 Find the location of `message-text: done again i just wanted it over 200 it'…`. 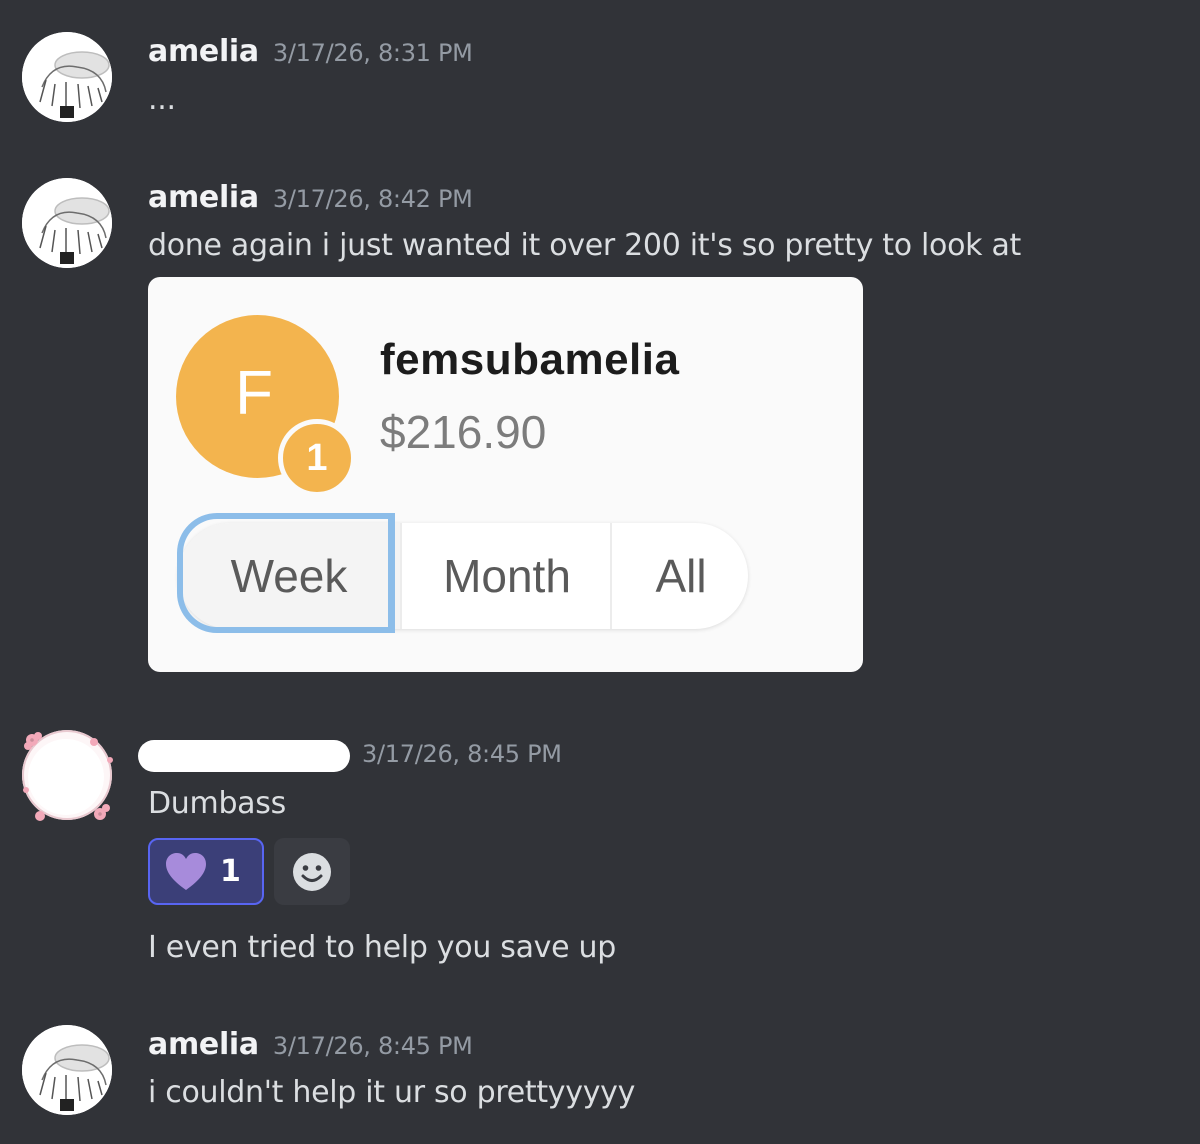

message-text: done again i just wanted it over 200 it'… is located at coordinates (585, 245).